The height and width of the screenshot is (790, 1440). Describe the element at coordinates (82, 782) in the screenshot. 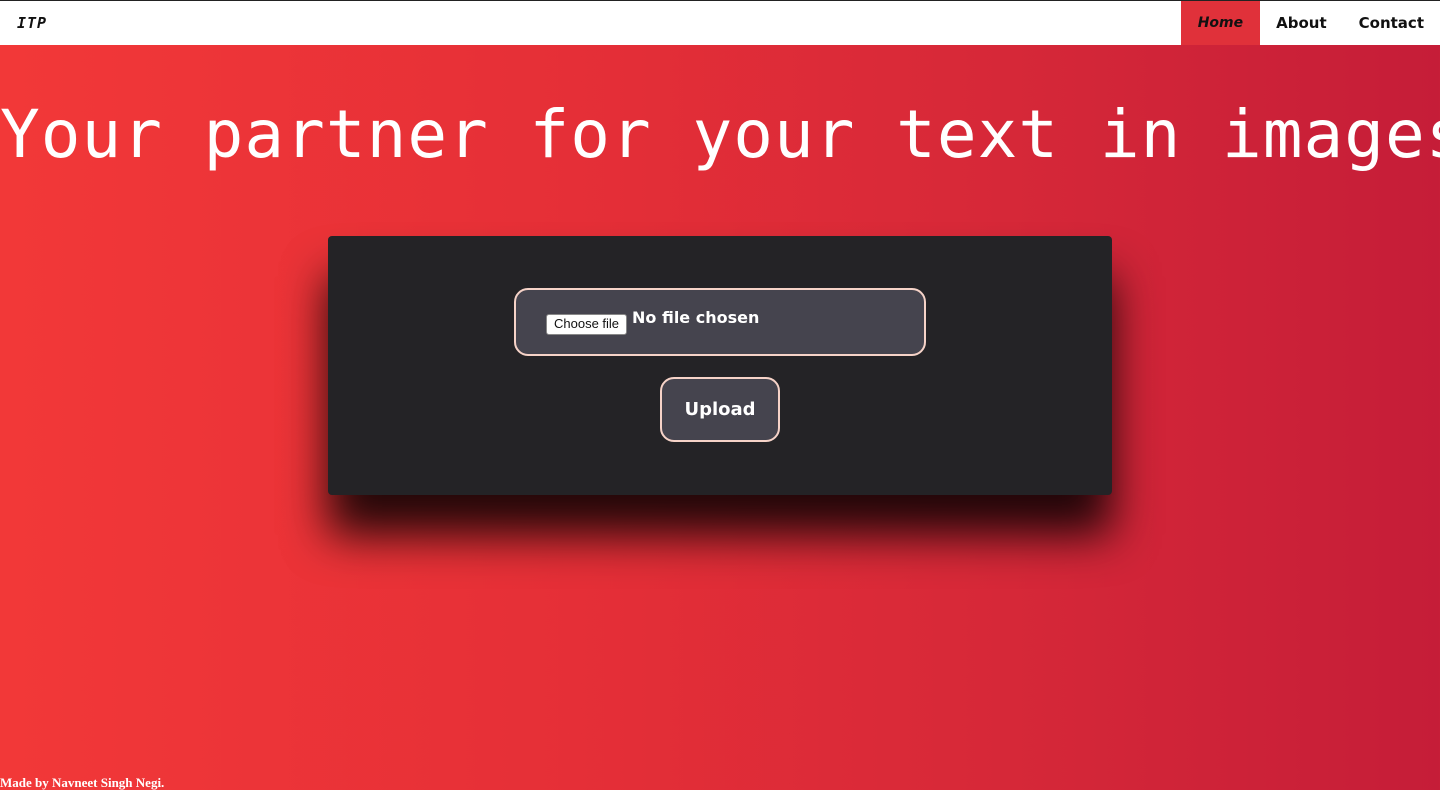

I see `footer-credit: Made by Navneet Singh Negi.` at that location.